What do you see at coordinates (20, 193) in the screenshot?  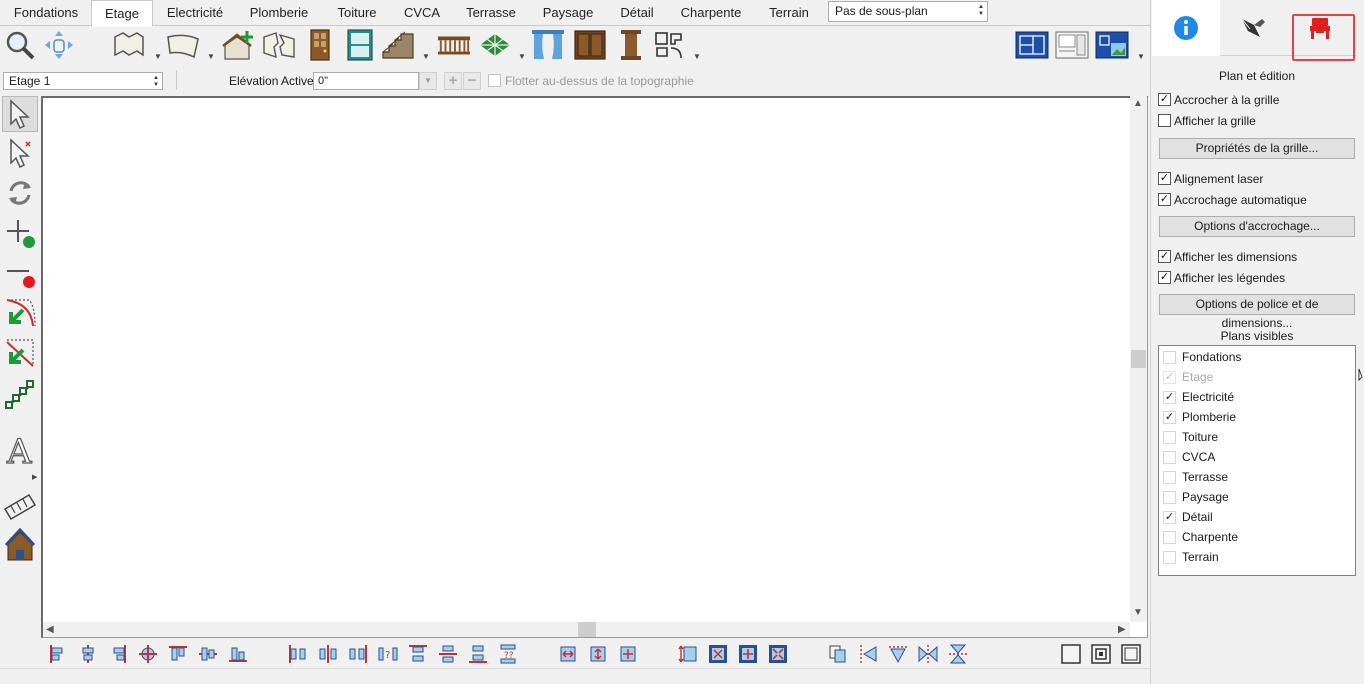 I see `rotate-icon` at bounding box center [20, 193].